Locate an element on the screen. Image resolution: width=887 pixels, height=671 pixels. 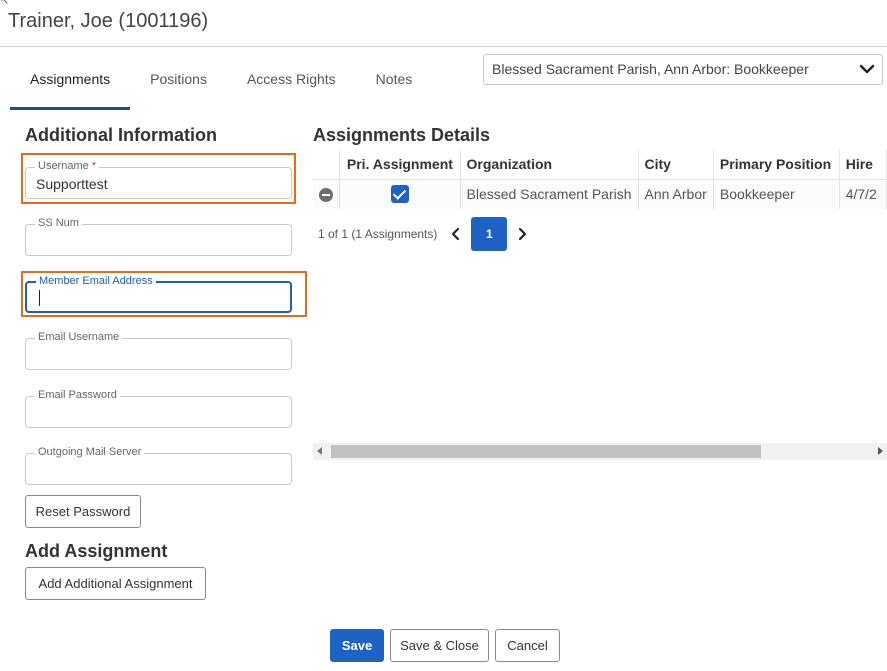
text-caret is located at coordinates (39, 298).